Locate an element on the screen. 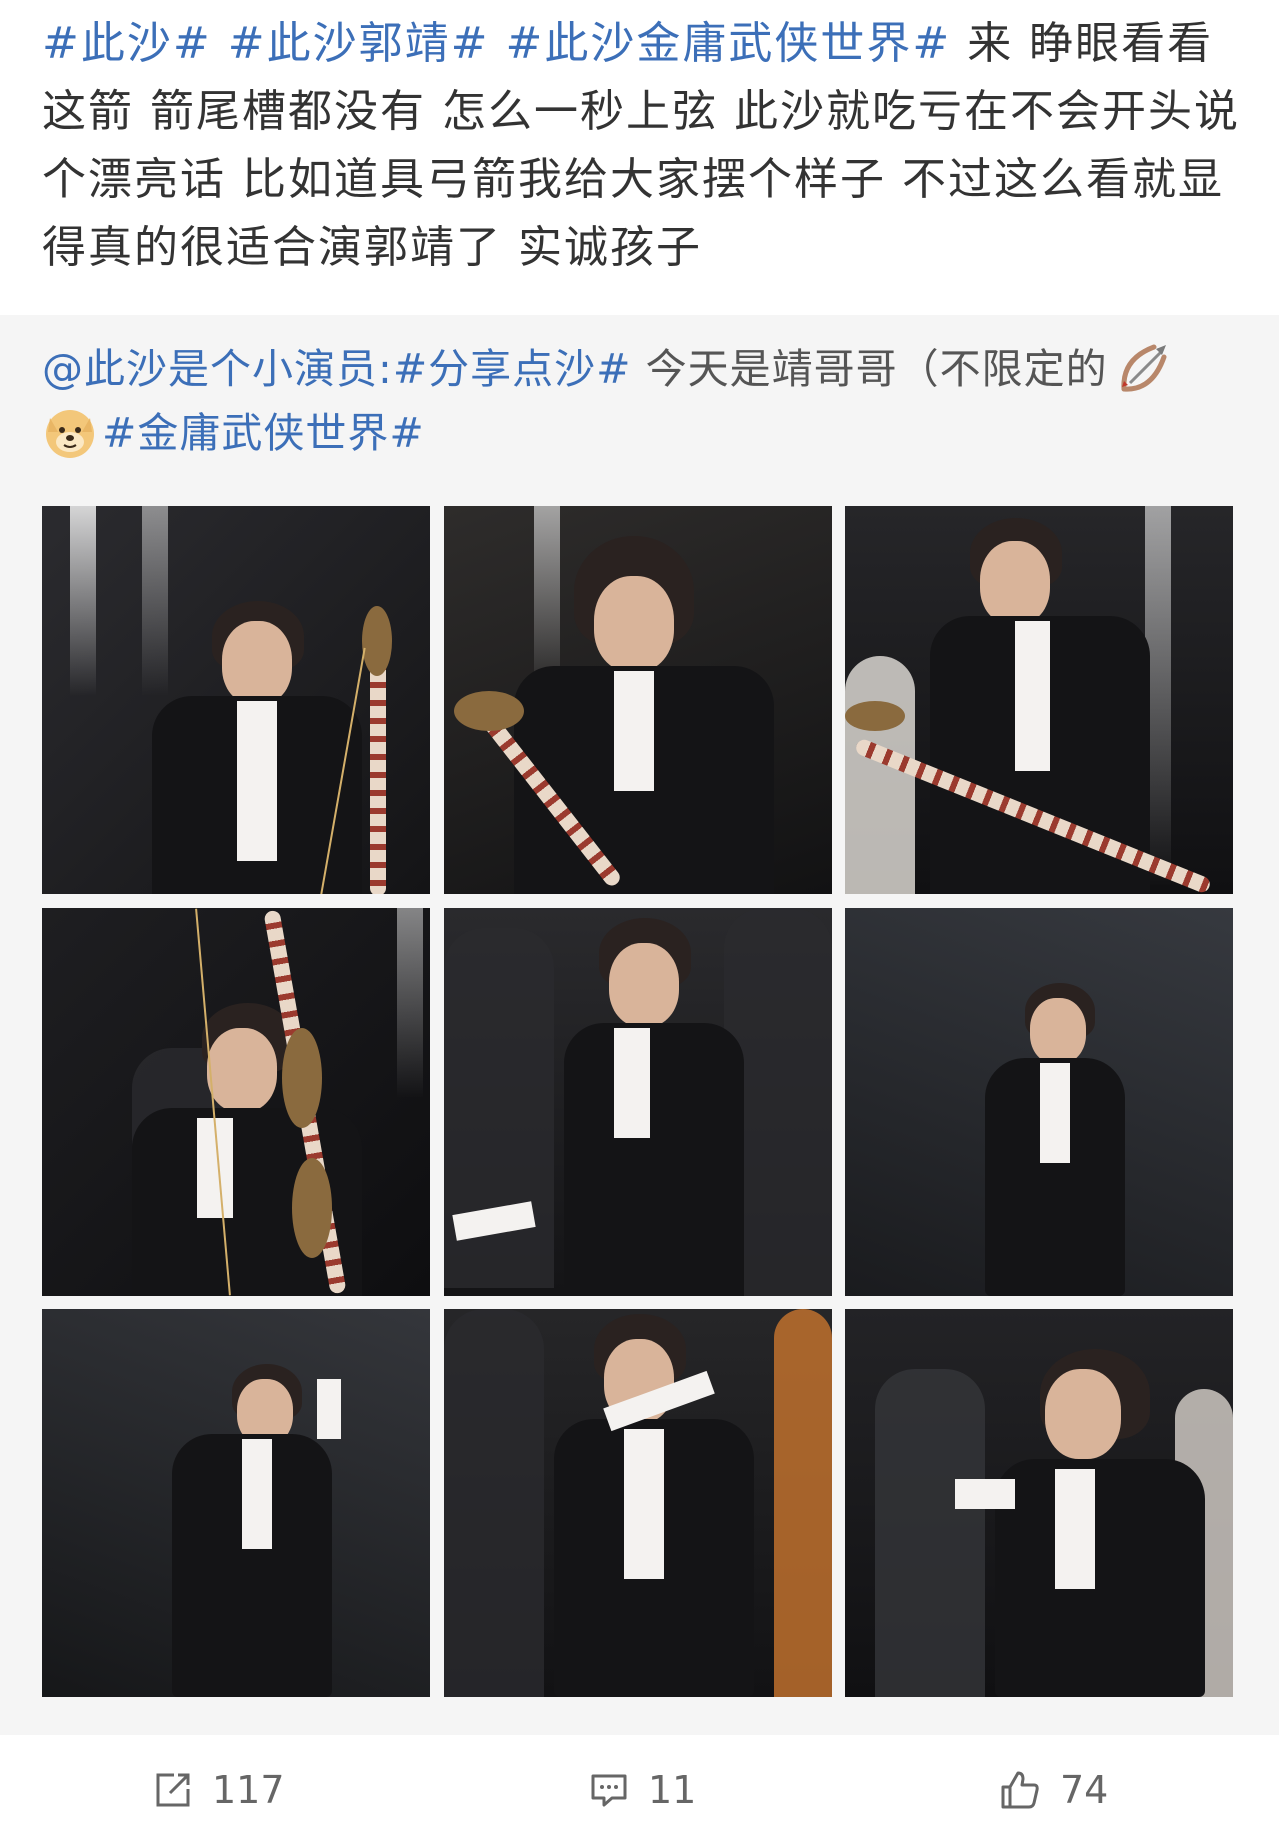 The image size is (1279, 1842). hashtag-link: #分享点沙# is located at coordinates (512, 369).